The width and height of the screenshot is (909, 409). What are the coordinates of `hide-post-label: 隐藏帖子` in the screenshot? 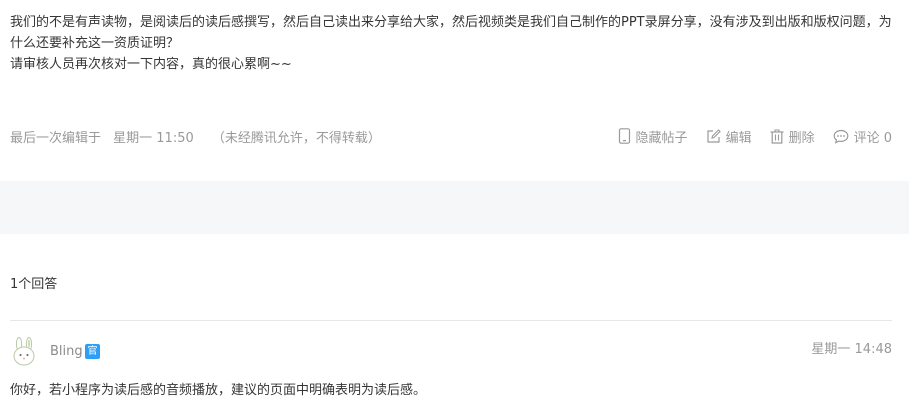 It's located at (661, 138).